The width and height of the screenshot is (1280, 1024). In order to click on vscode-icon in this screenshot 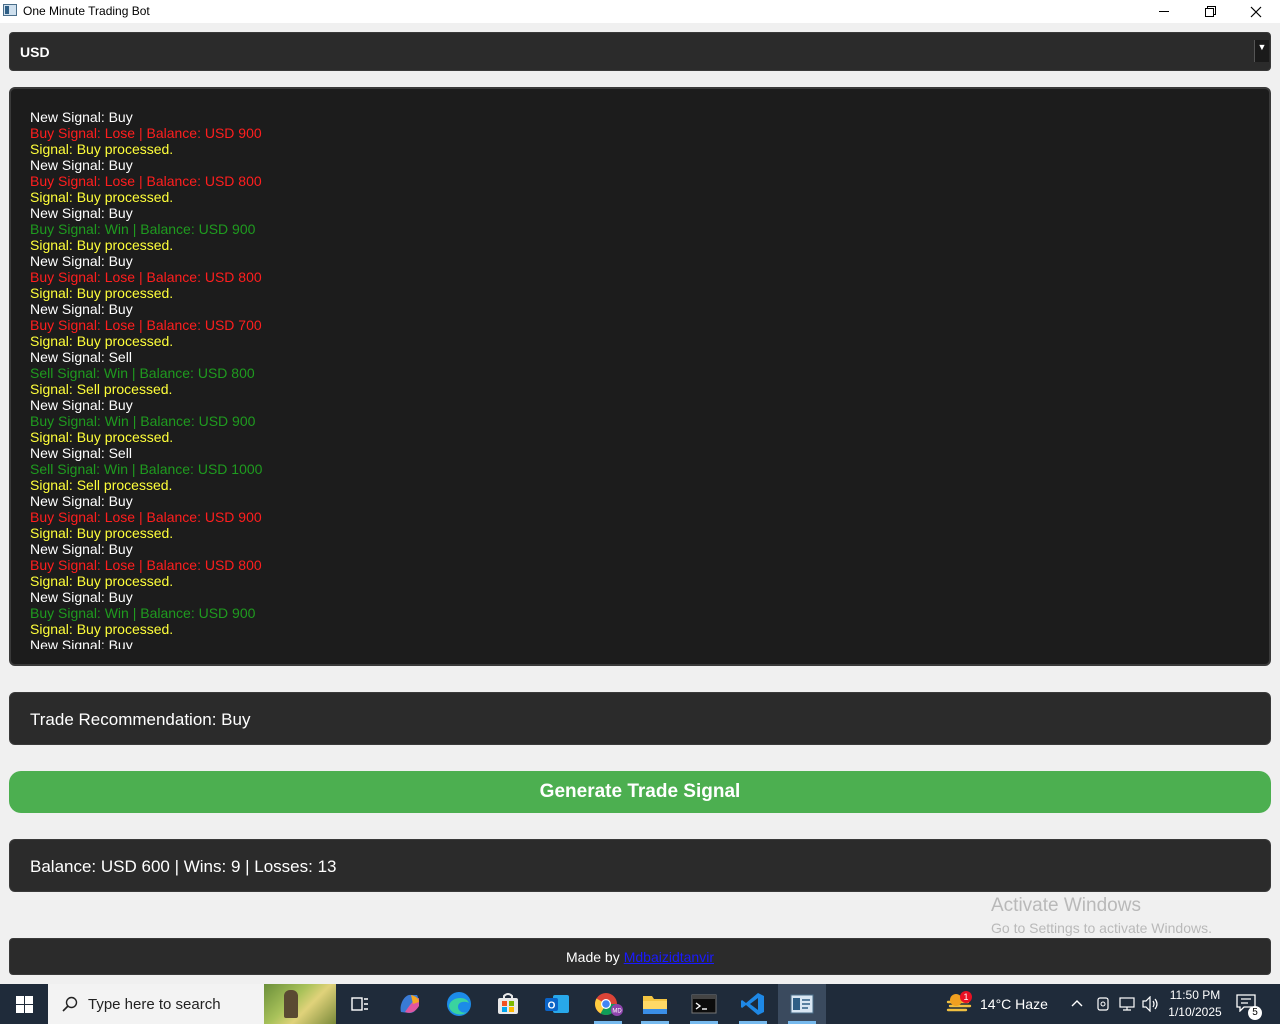, I will do `click(753, 1004)`.